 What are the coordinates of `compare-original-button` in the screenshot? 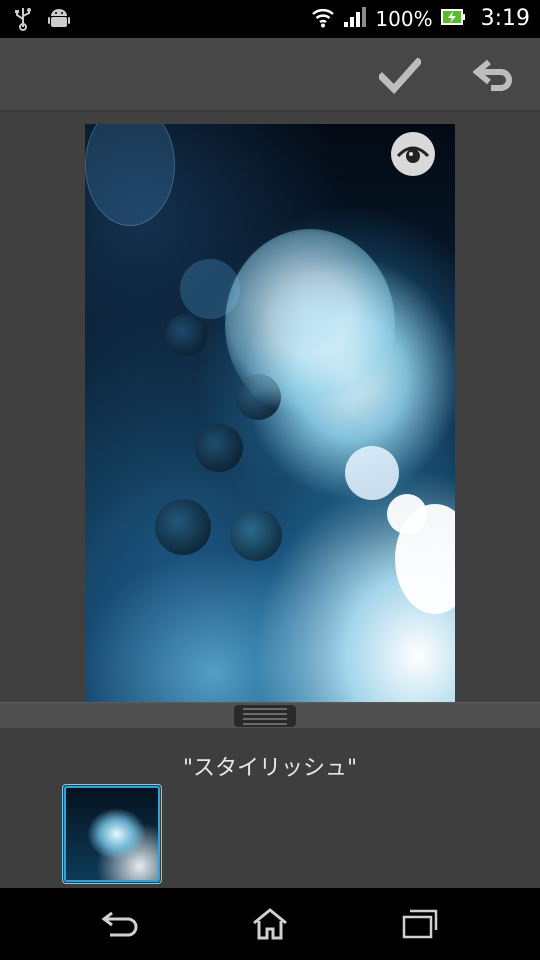 It's located at (413, 154).